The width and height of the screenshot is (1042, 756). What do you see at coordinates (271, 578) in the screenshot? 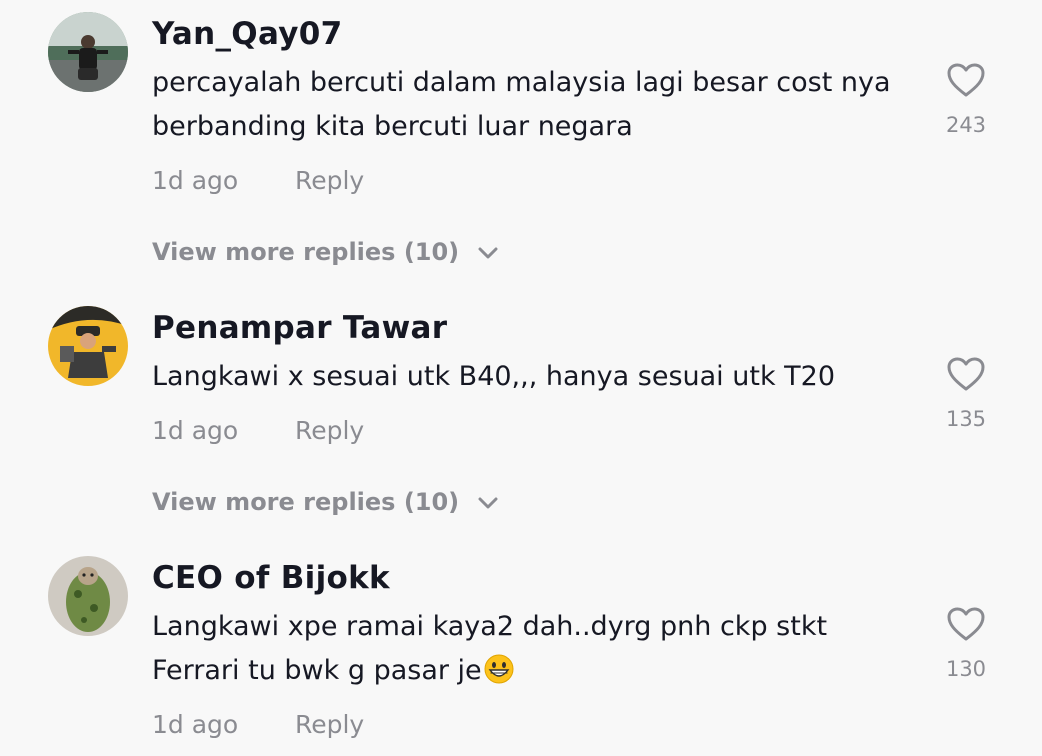
I see `username: CEO of Bijokk` at bounding box center [271, 578].